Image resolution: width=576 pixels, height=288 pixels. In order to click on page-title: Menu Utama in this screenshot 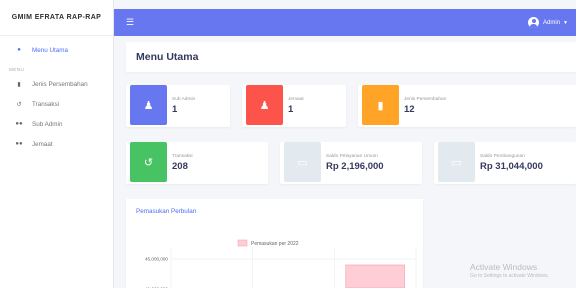, I will do `click(167, 57)`.